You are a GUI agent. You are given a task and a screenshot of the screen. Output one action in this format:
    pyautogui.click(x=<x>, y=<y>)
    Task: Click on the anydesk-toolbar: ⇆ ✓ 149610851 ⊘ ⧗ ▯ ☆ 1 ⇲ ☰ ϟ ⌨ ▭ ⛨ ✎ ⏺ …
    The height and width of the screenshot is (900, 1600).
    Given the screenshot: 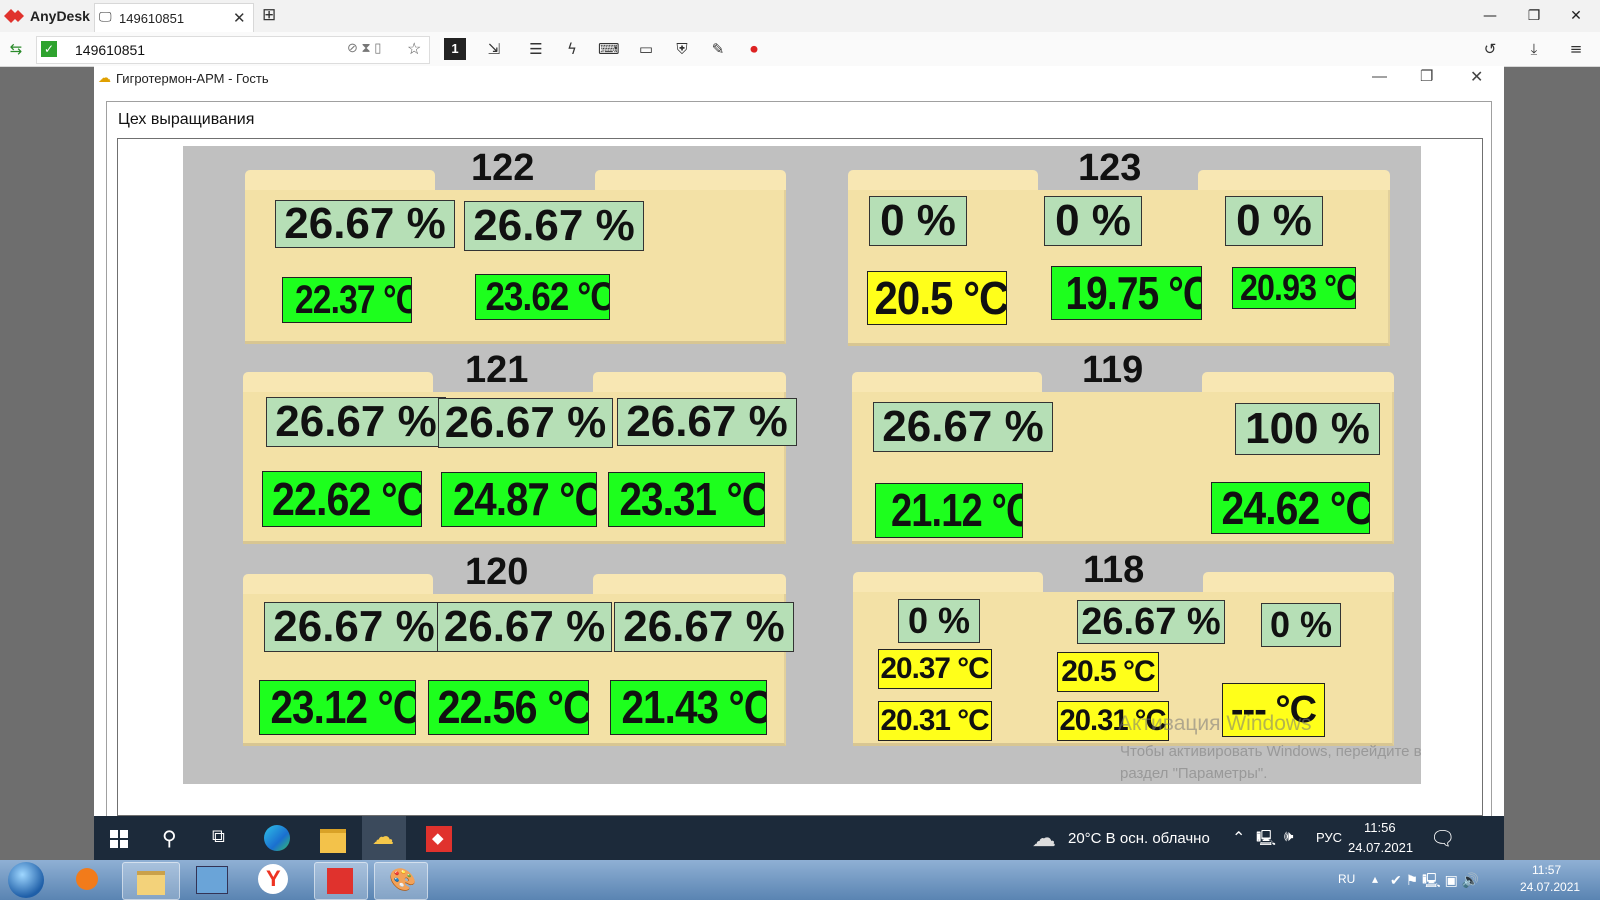 What is the action you would take?
    pyautogui.click(x=800, y=49)
    